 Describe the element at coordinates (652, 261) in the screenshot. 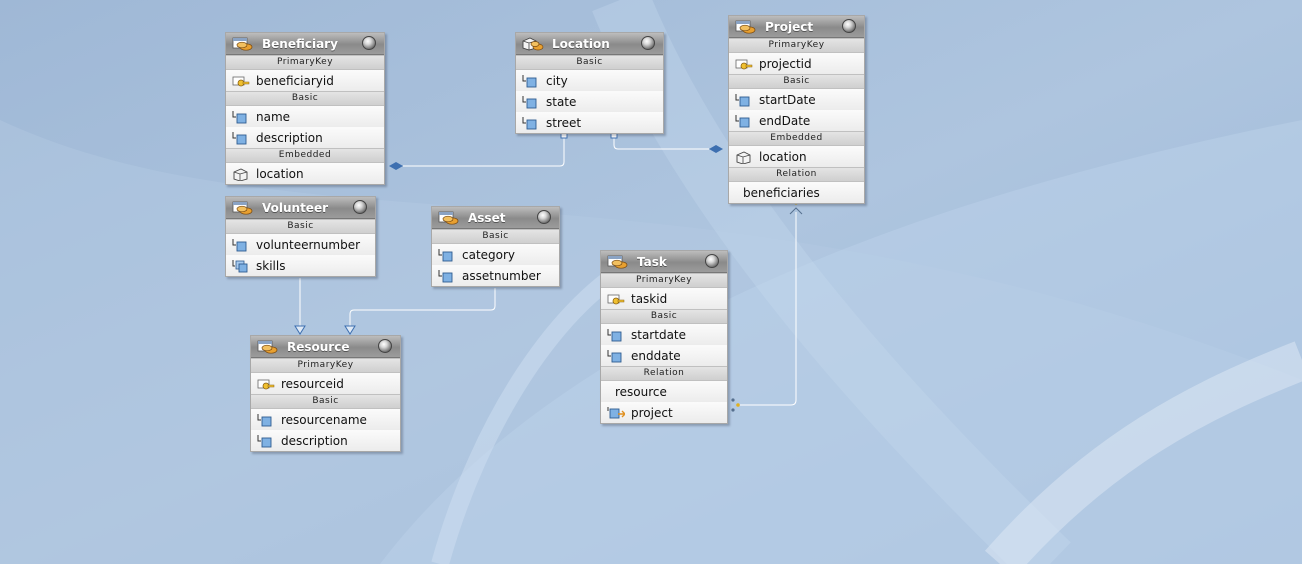

I see `entity-title: Task` at that location.